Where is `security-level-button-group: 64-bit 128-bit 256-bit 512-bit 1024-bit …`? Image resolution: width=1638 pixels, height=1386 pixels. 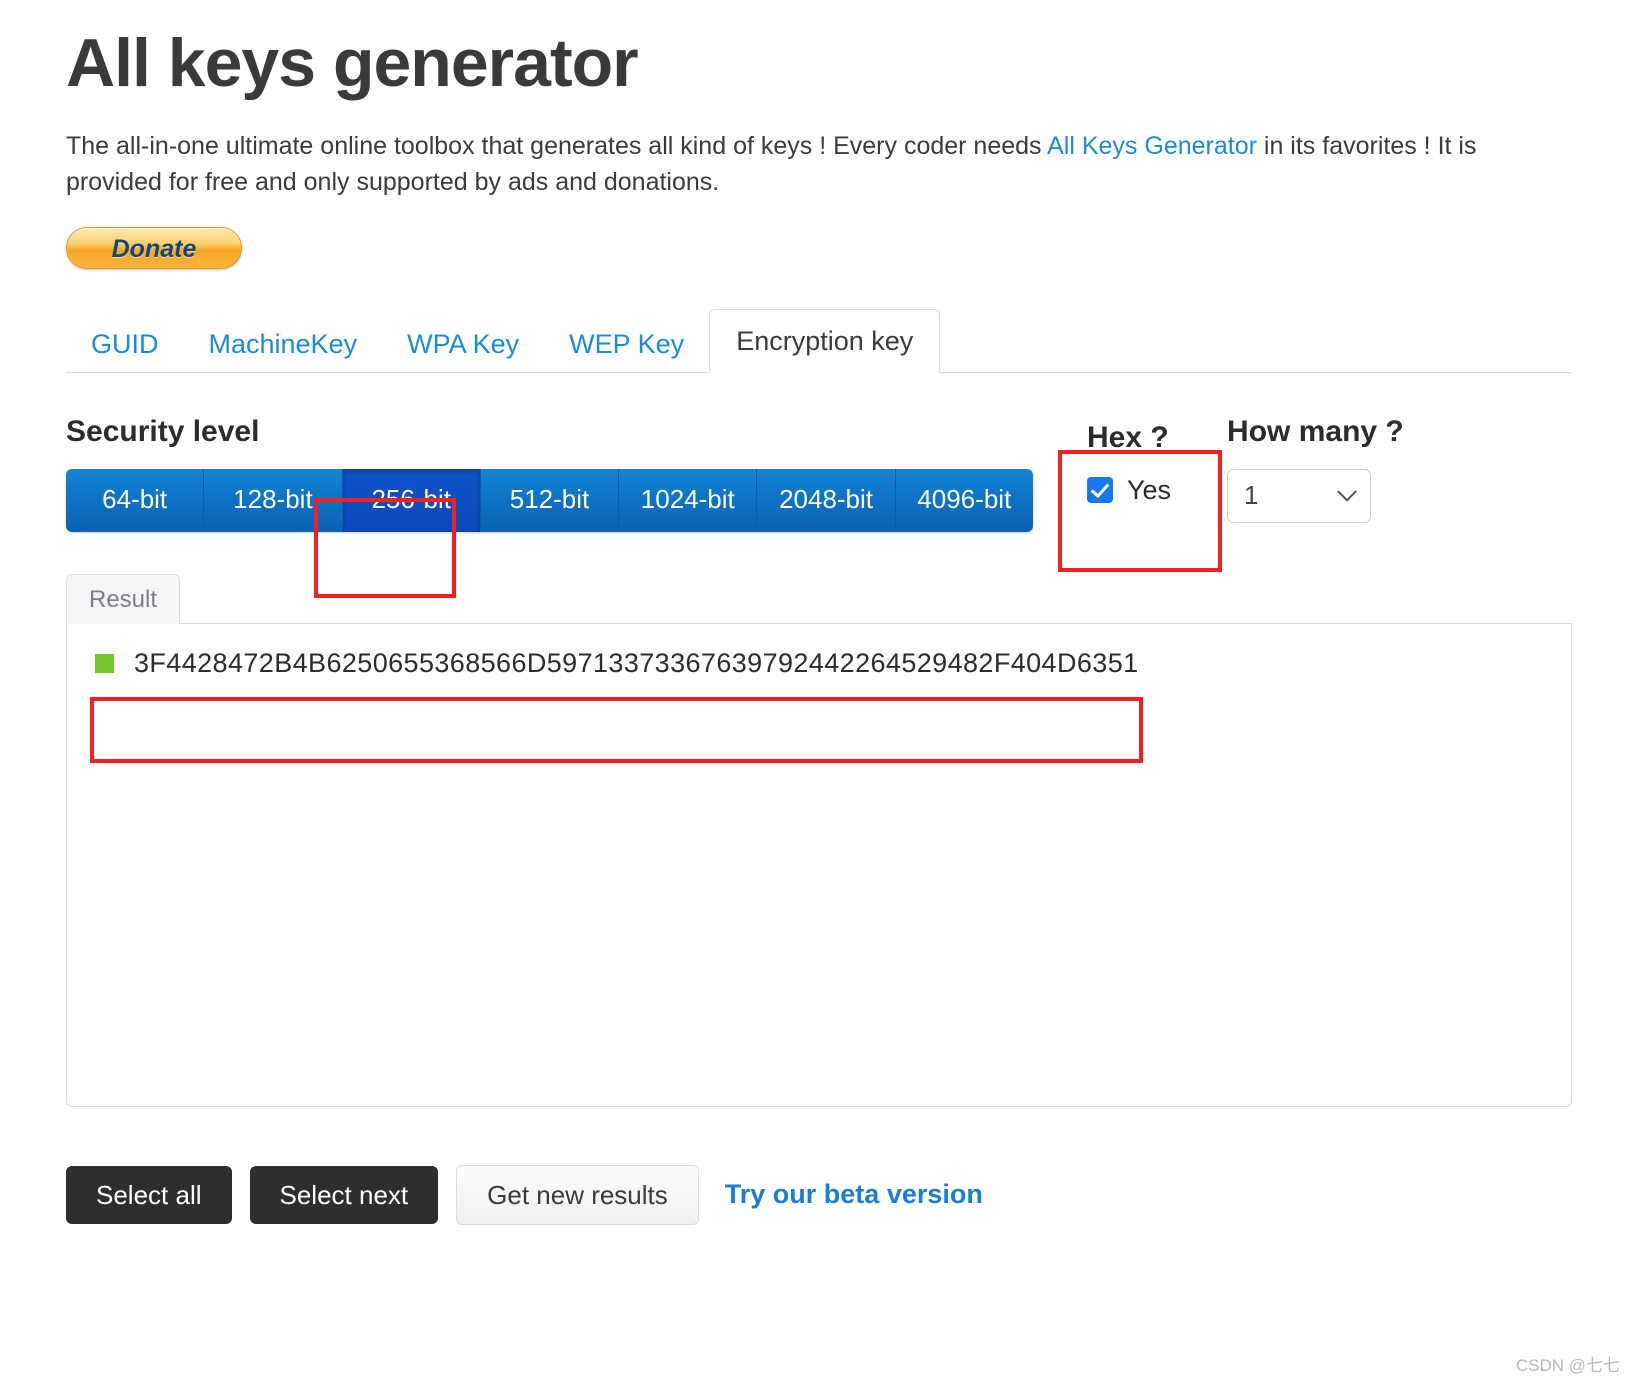
security-level-button-group: 64-bit 128-bit 256-bit 512-bit 1024-bit … is located at coordinates (549, 500).